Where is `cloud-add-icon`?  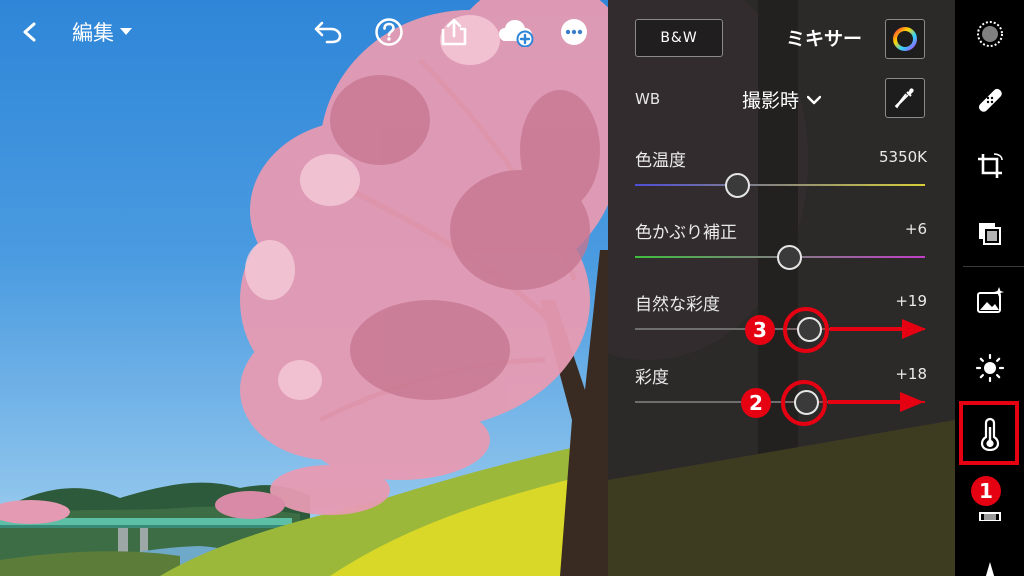 cloud-add-icon is located at coordinates (516, 33).